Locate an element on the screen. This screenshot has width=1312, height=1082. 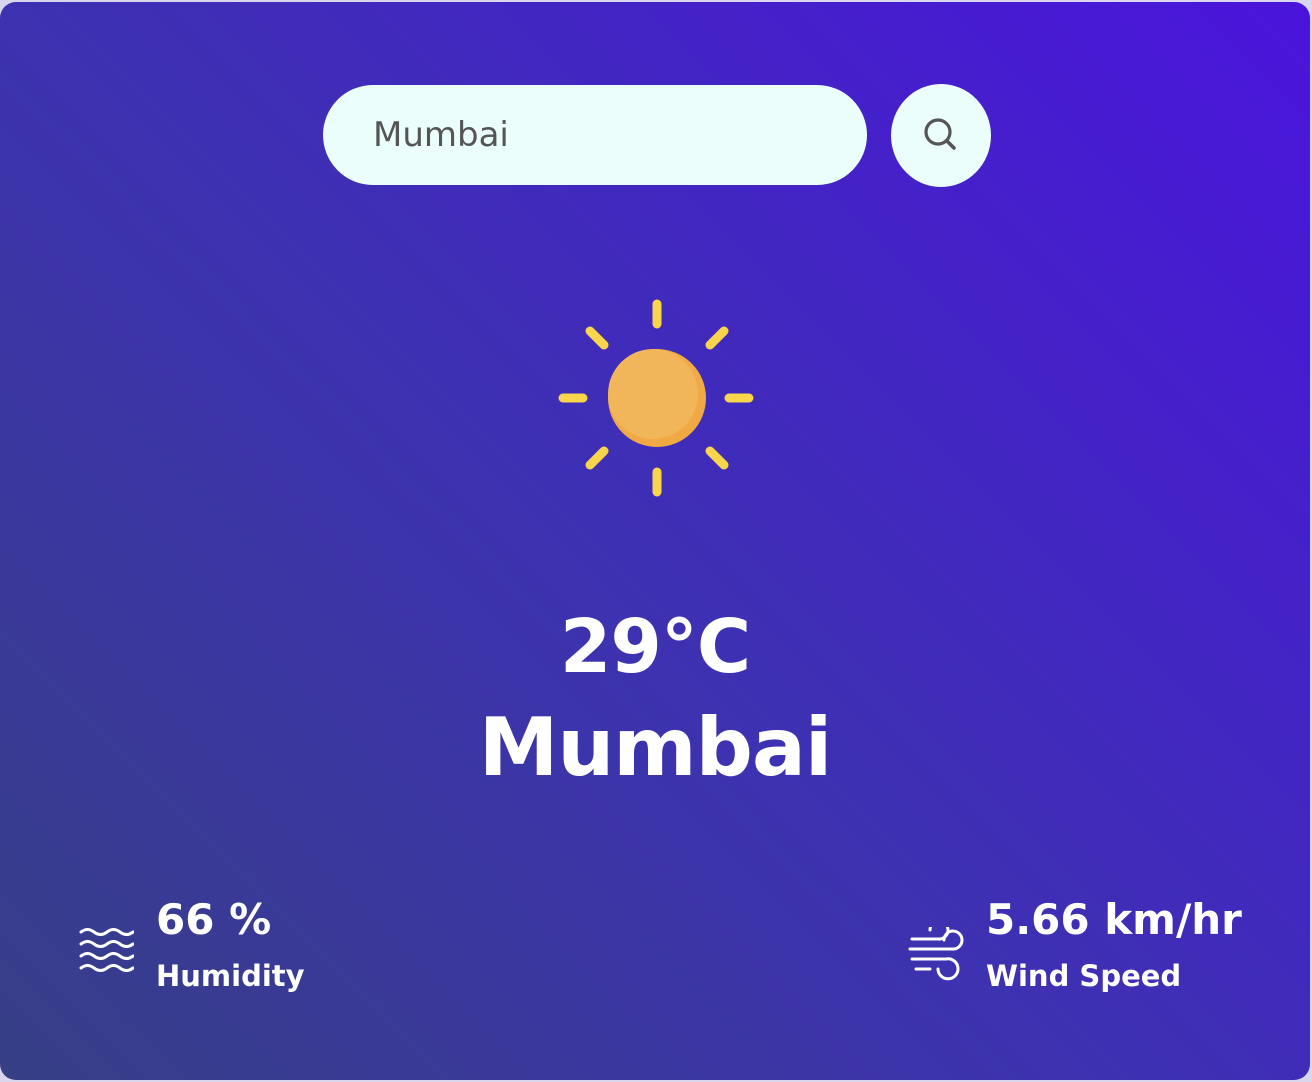
humidity-waves-icon is located at coordinates (106, 950).